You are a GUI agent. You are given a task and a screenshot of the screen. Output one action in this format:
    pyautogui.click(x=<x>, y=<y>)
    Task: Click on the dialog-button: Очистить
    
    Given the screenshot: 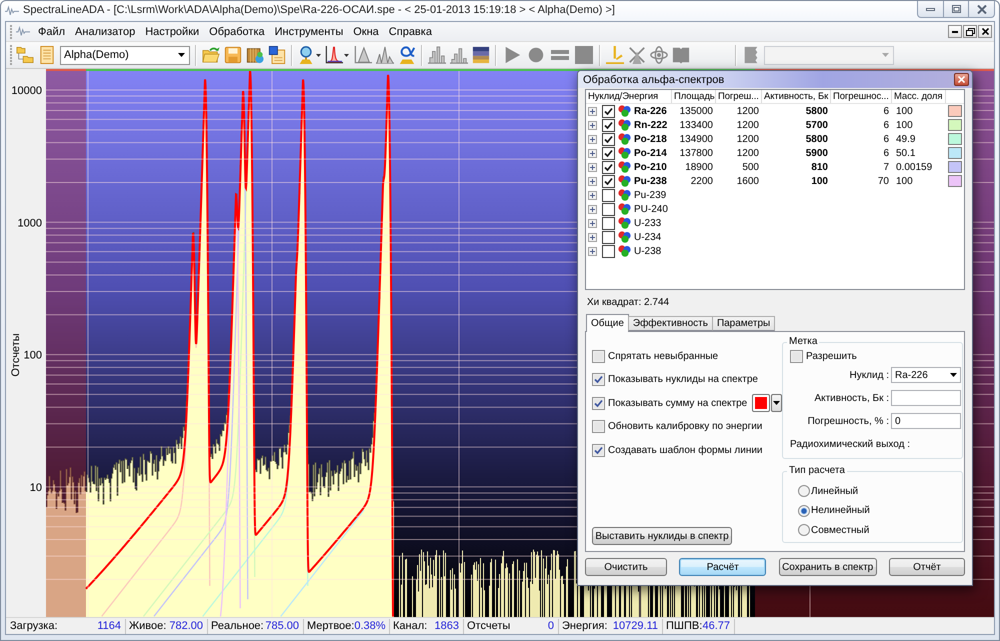 What is the action you would take?
    pyautogui.click(x=626, y=567)
    